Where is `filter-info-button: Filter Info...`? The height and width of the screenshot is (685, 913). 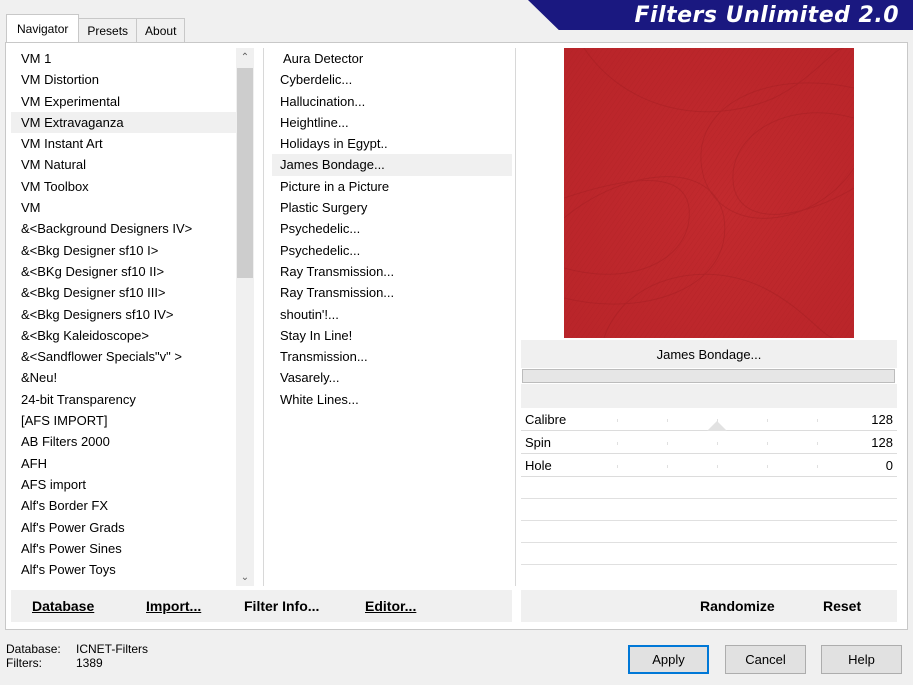
filter-info-button: Filter Info... is located at coordinates (281, 606).